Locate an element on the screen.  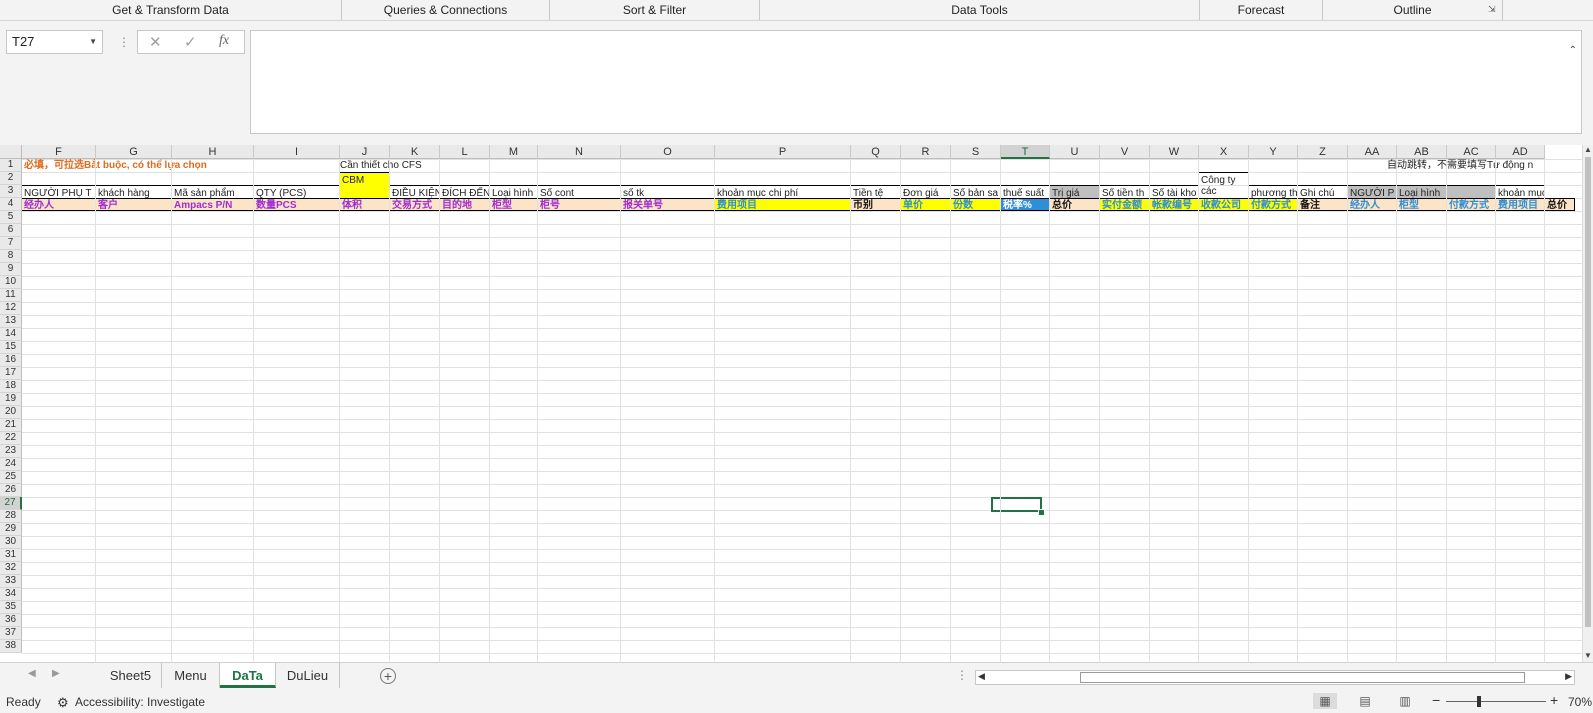
header-cell-m3: 柜型 is located at coordinates (514, 204).